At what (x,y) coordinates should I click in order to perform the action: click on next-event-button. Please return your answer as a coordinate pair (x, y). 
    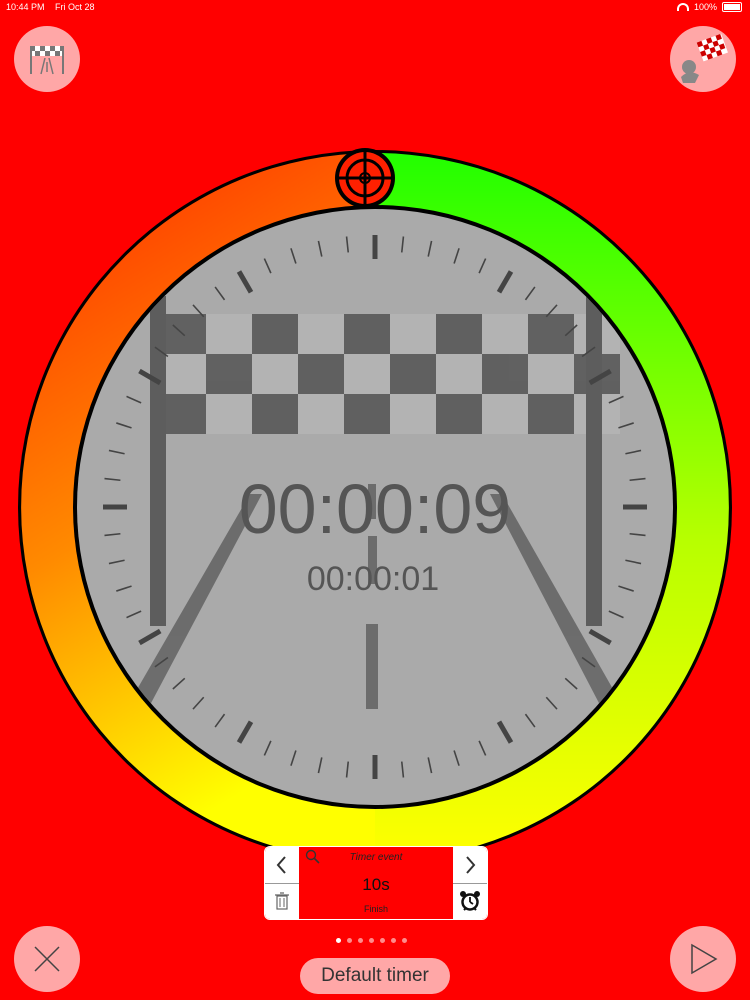
    Looking at the image, I should click on (470, 865).